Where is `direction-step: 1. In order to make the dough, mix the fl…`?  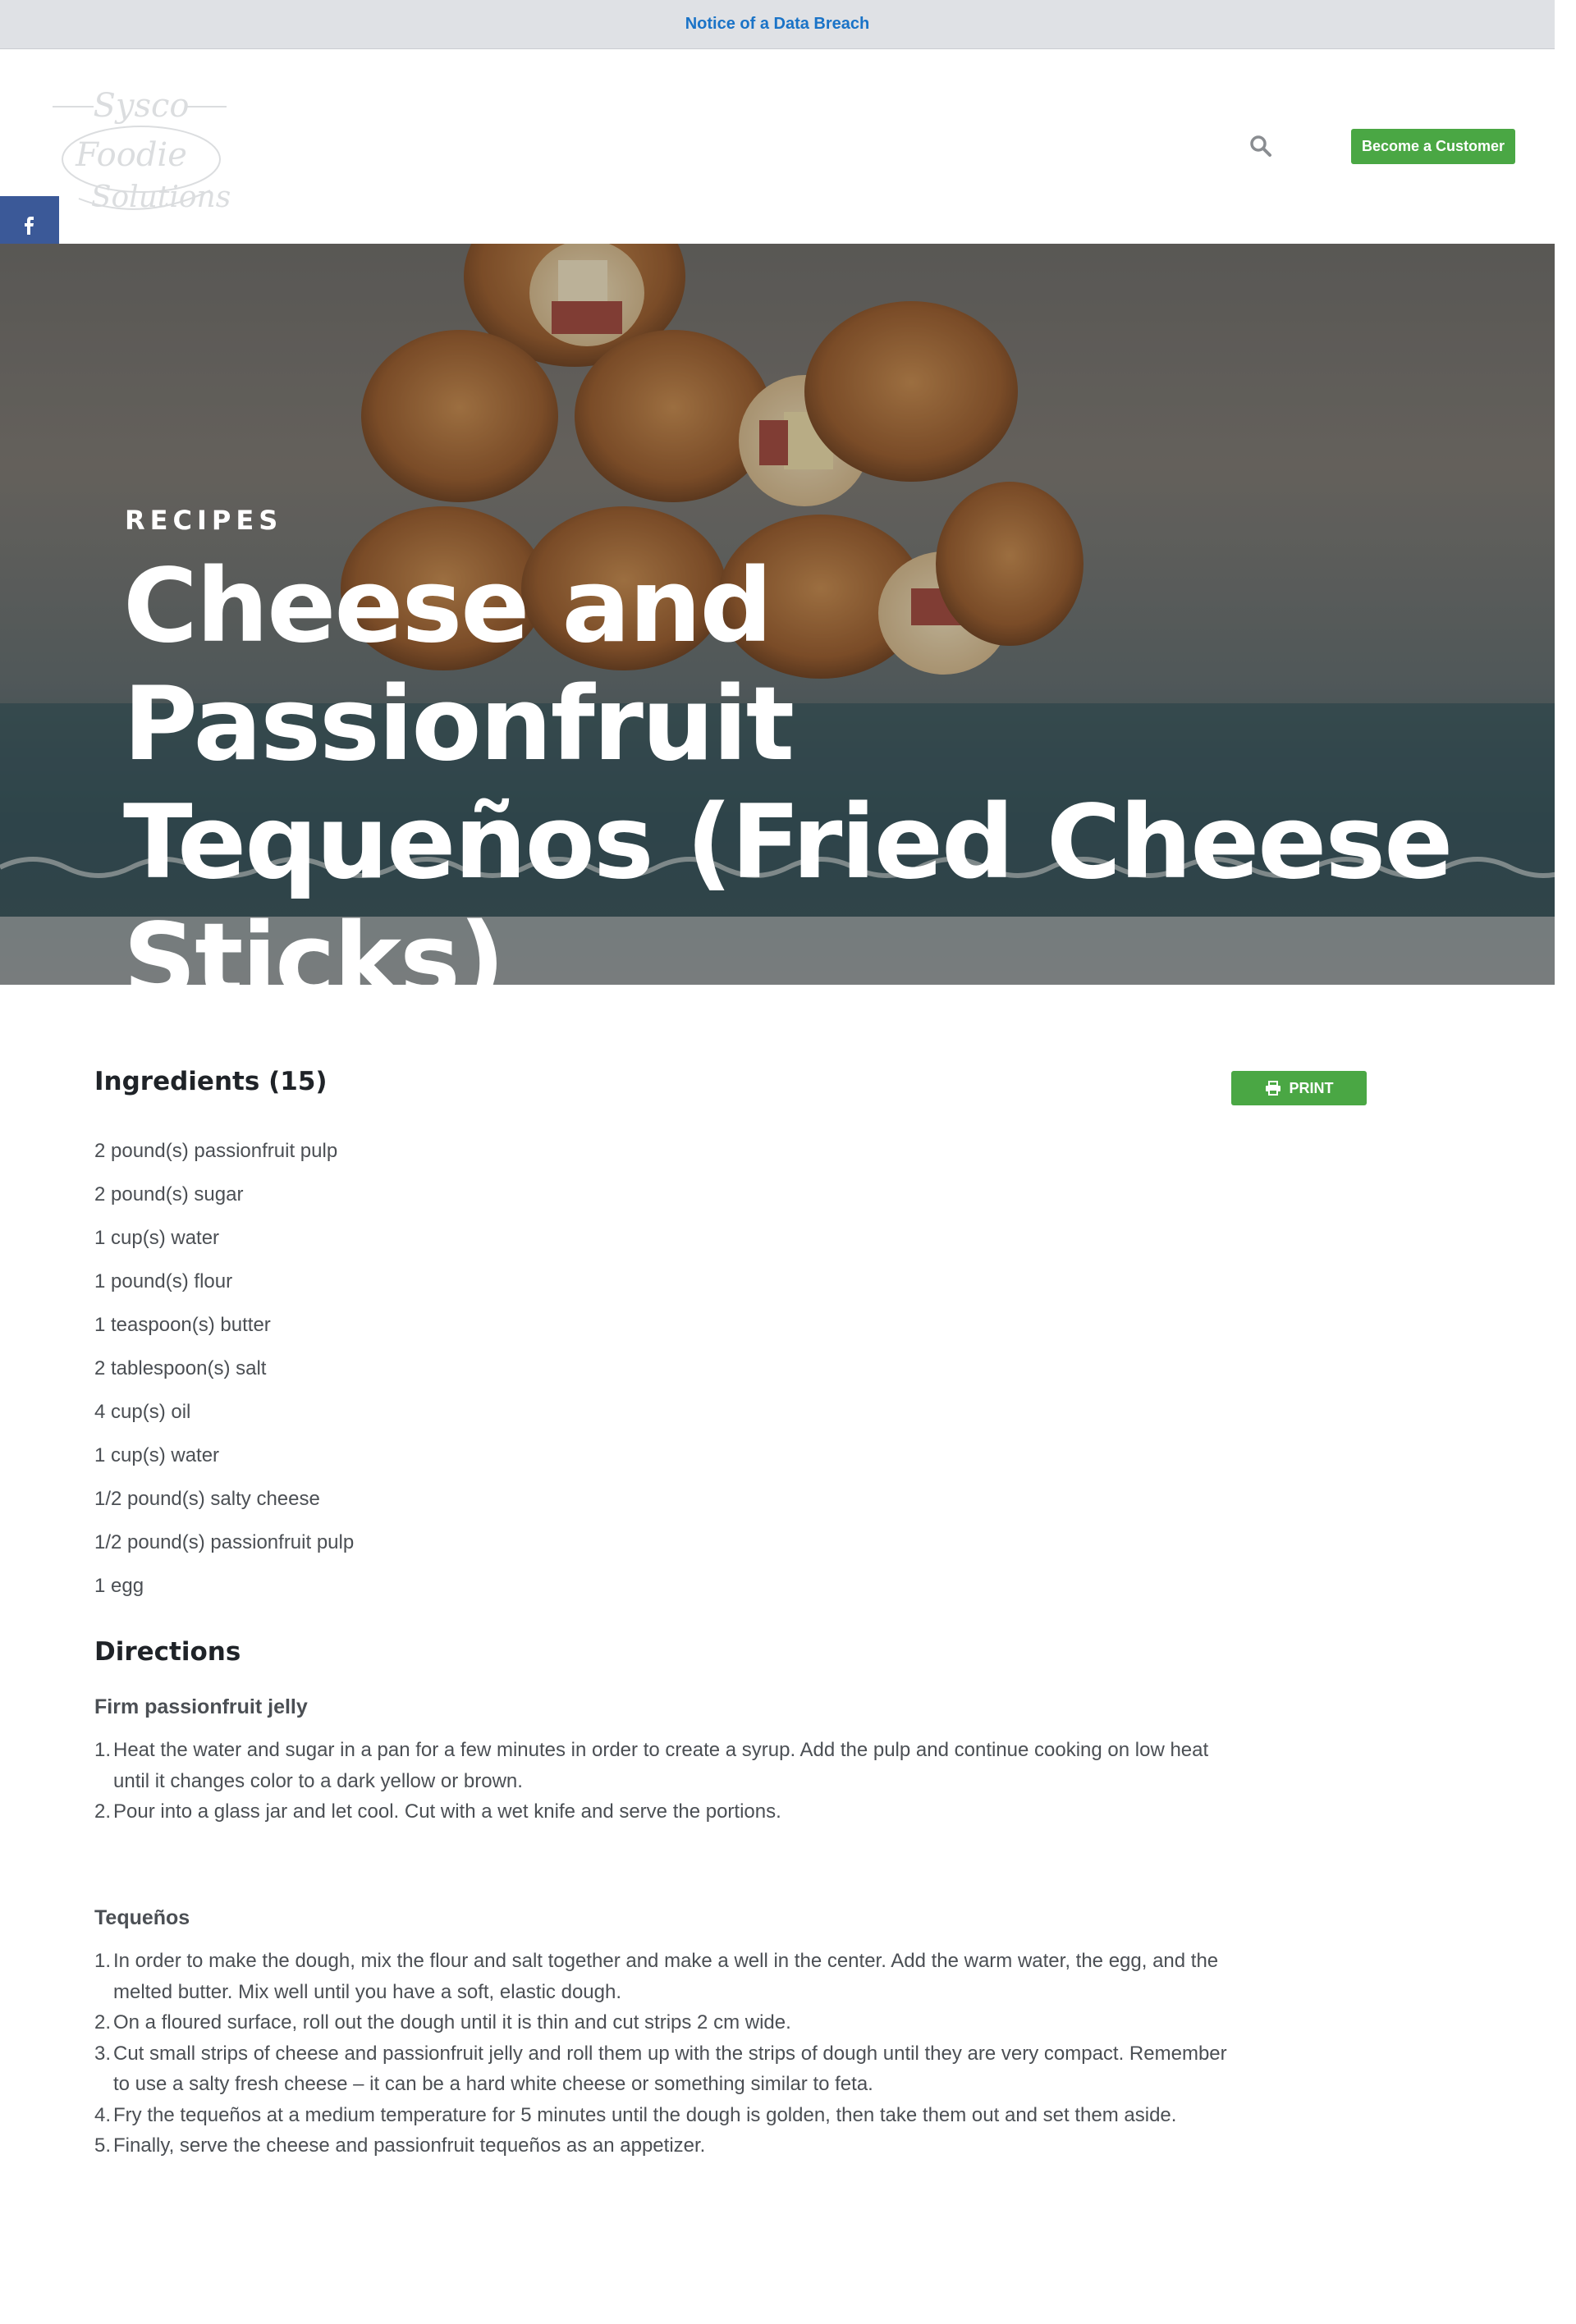 direction-step: 1. In order to make the dough, mix the fl… is located at coordinates (656, 1976).